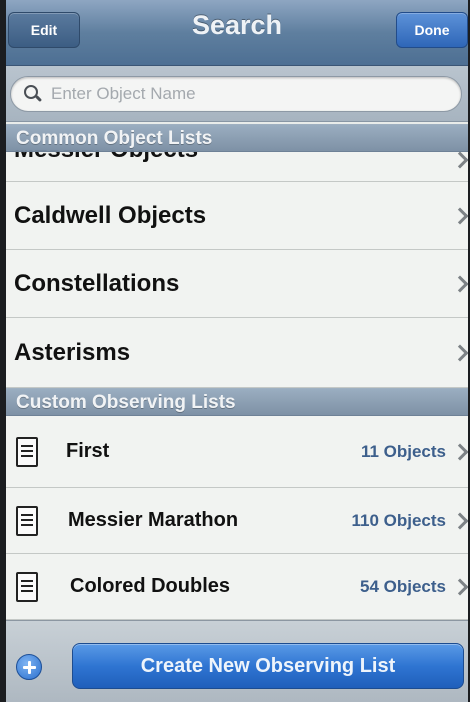 This screenshot has width=470, height=702. I want to click on add-icon, so click(29, 667).